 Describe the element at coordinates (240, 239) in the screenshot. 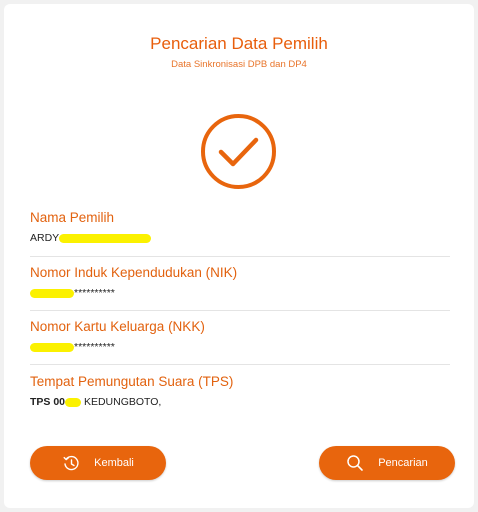

I see `field-value: ARDY` at that location.